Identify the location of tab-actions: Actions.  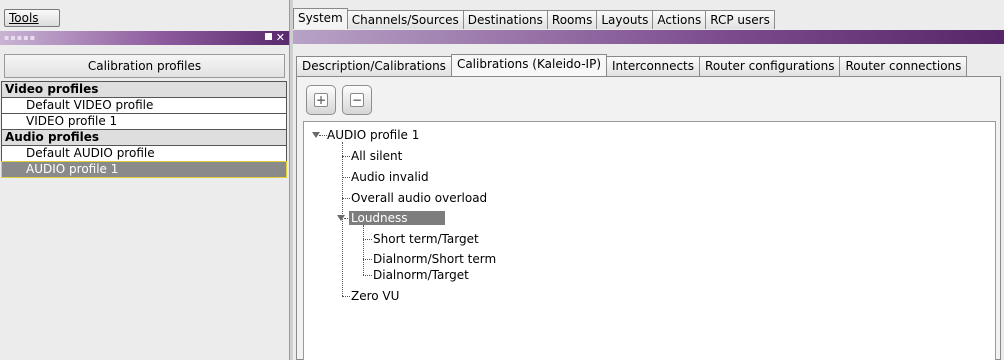
(679, 19).